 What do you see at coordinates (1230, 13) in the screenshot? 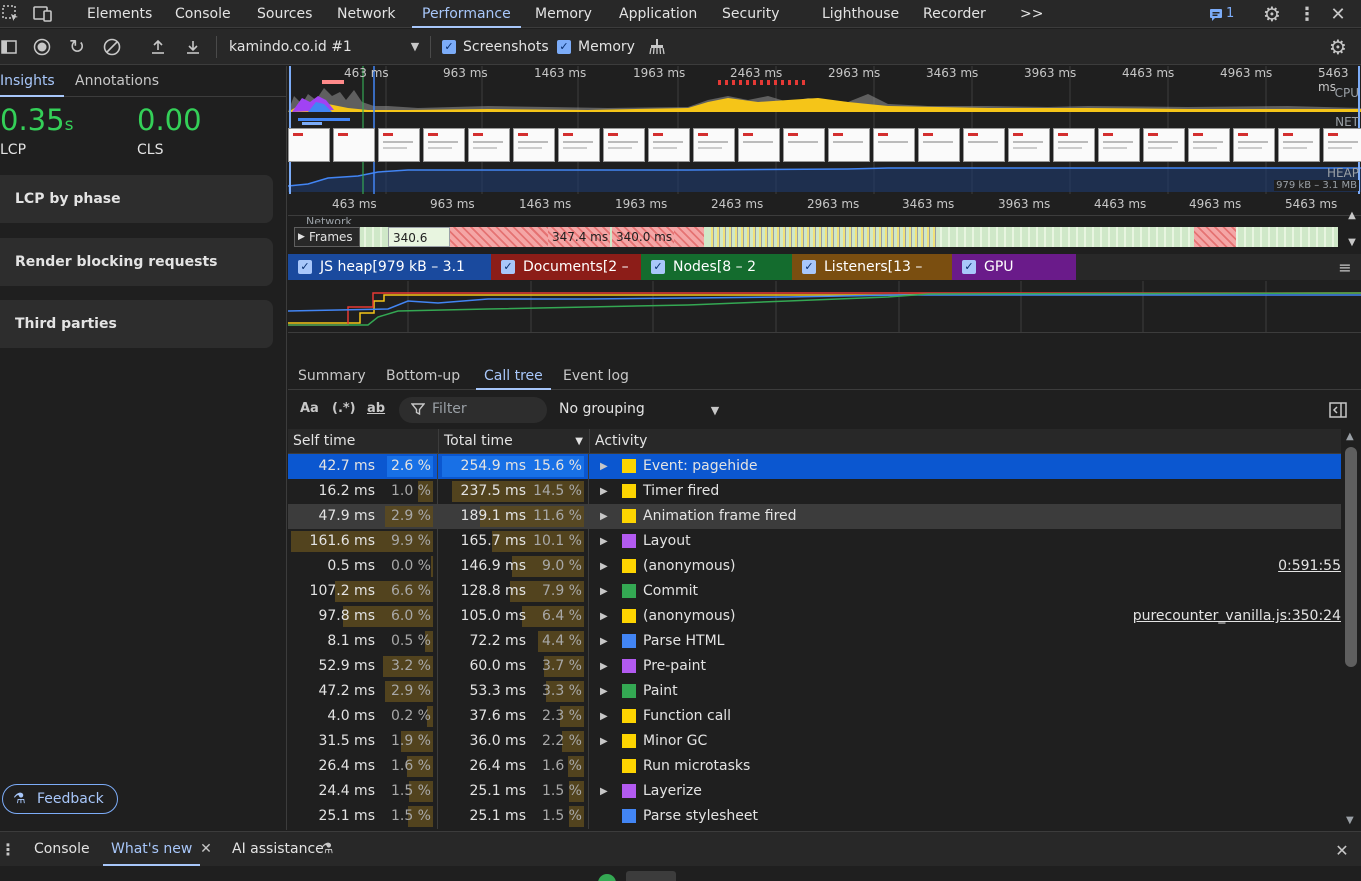
I see `issues-count: 1` at bounding box center [1230, 13].